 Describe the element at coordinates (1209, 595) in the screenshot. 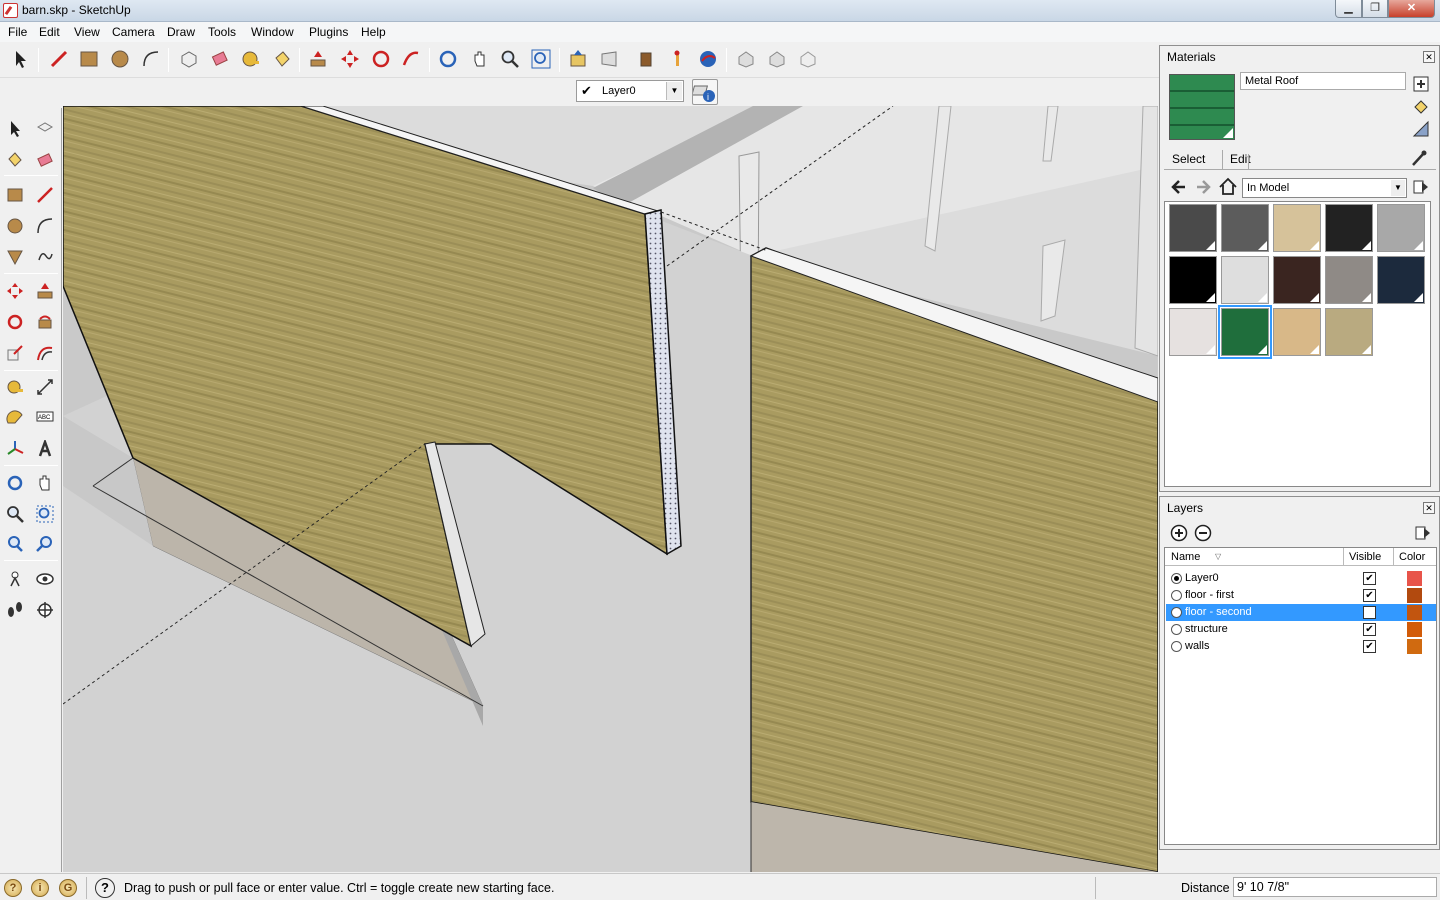

I see `layer-name: floor - first` at that location.